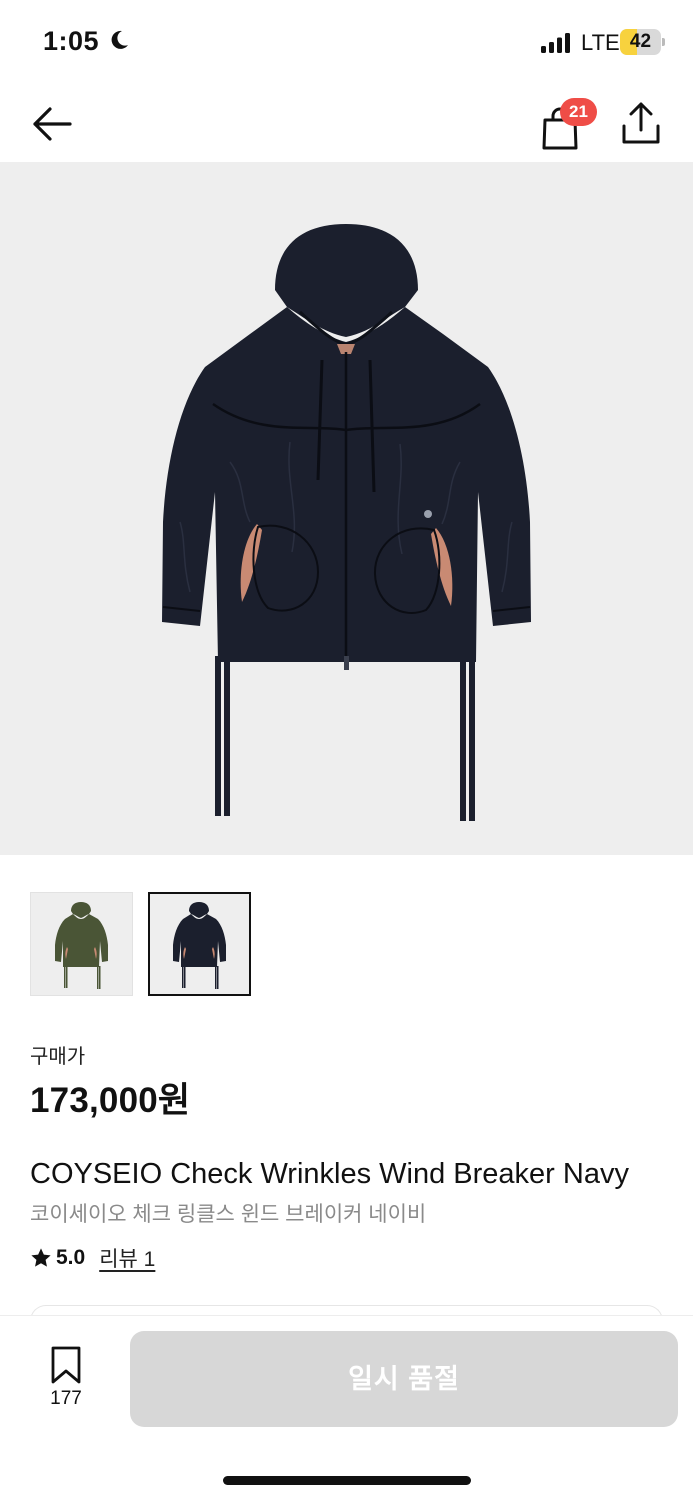 The width and height of the screenshot is (693, 1500). What do you see at coordinates (346, 124) in the screenshot?
I see `top-nav: 21` at bounding box center [346, 124].